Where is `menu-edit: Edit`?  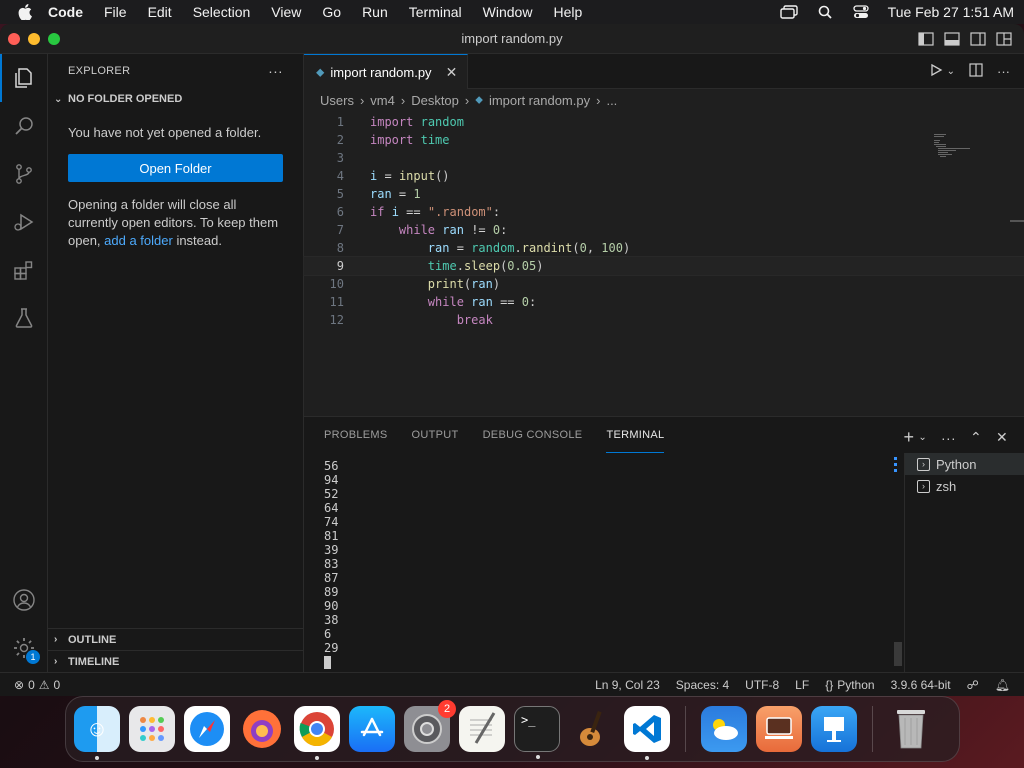
menu-edit: Edit is located at coordinates (160, 12).